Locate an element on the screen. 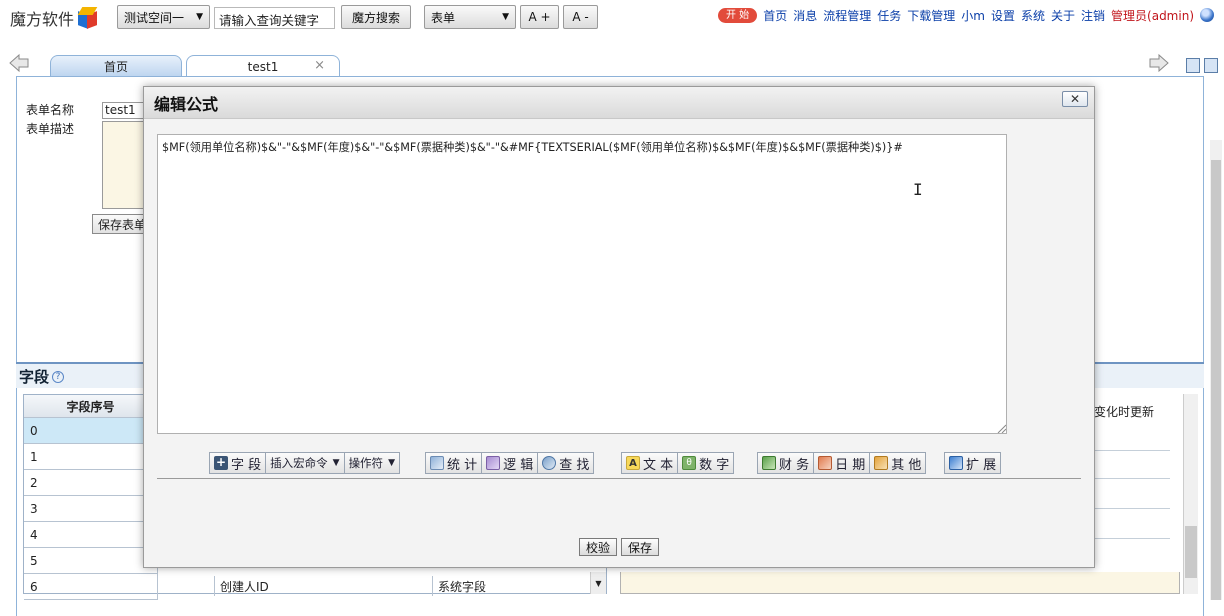 The height and width of the screenshot is (616, 1224). tab-test1-label: test1 is located at coordinates (263, 66).